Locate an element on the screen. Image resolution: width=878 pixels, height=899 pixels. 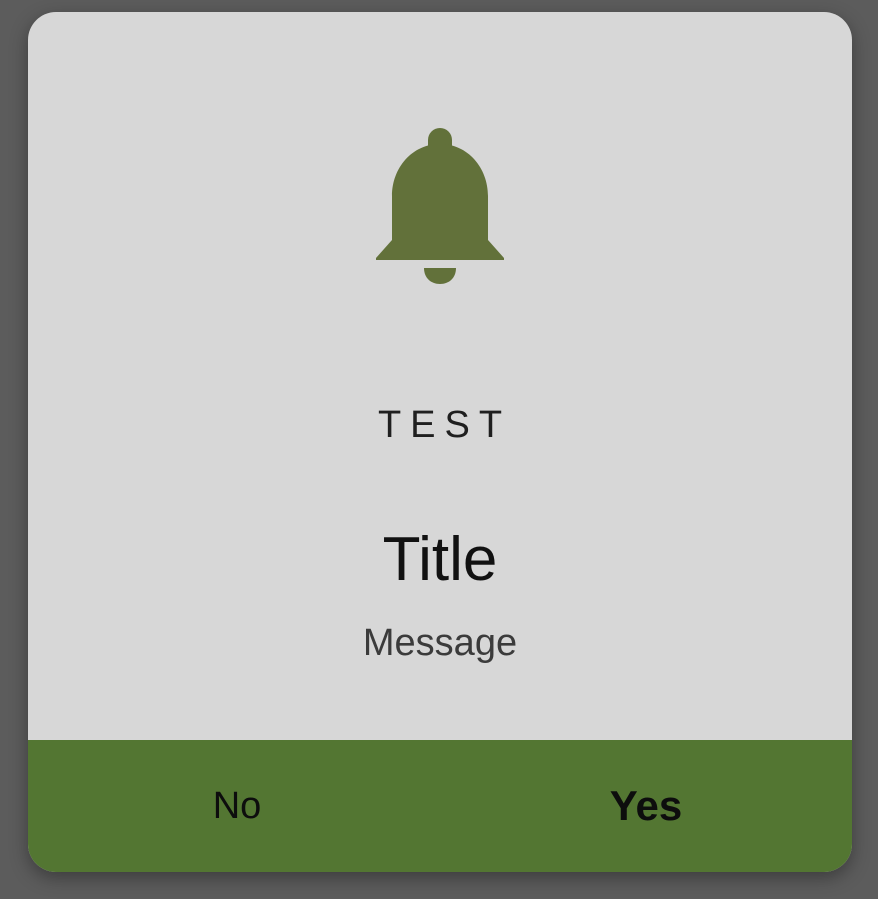
dialog-tag: TEST is located at coordinates (444, 425).